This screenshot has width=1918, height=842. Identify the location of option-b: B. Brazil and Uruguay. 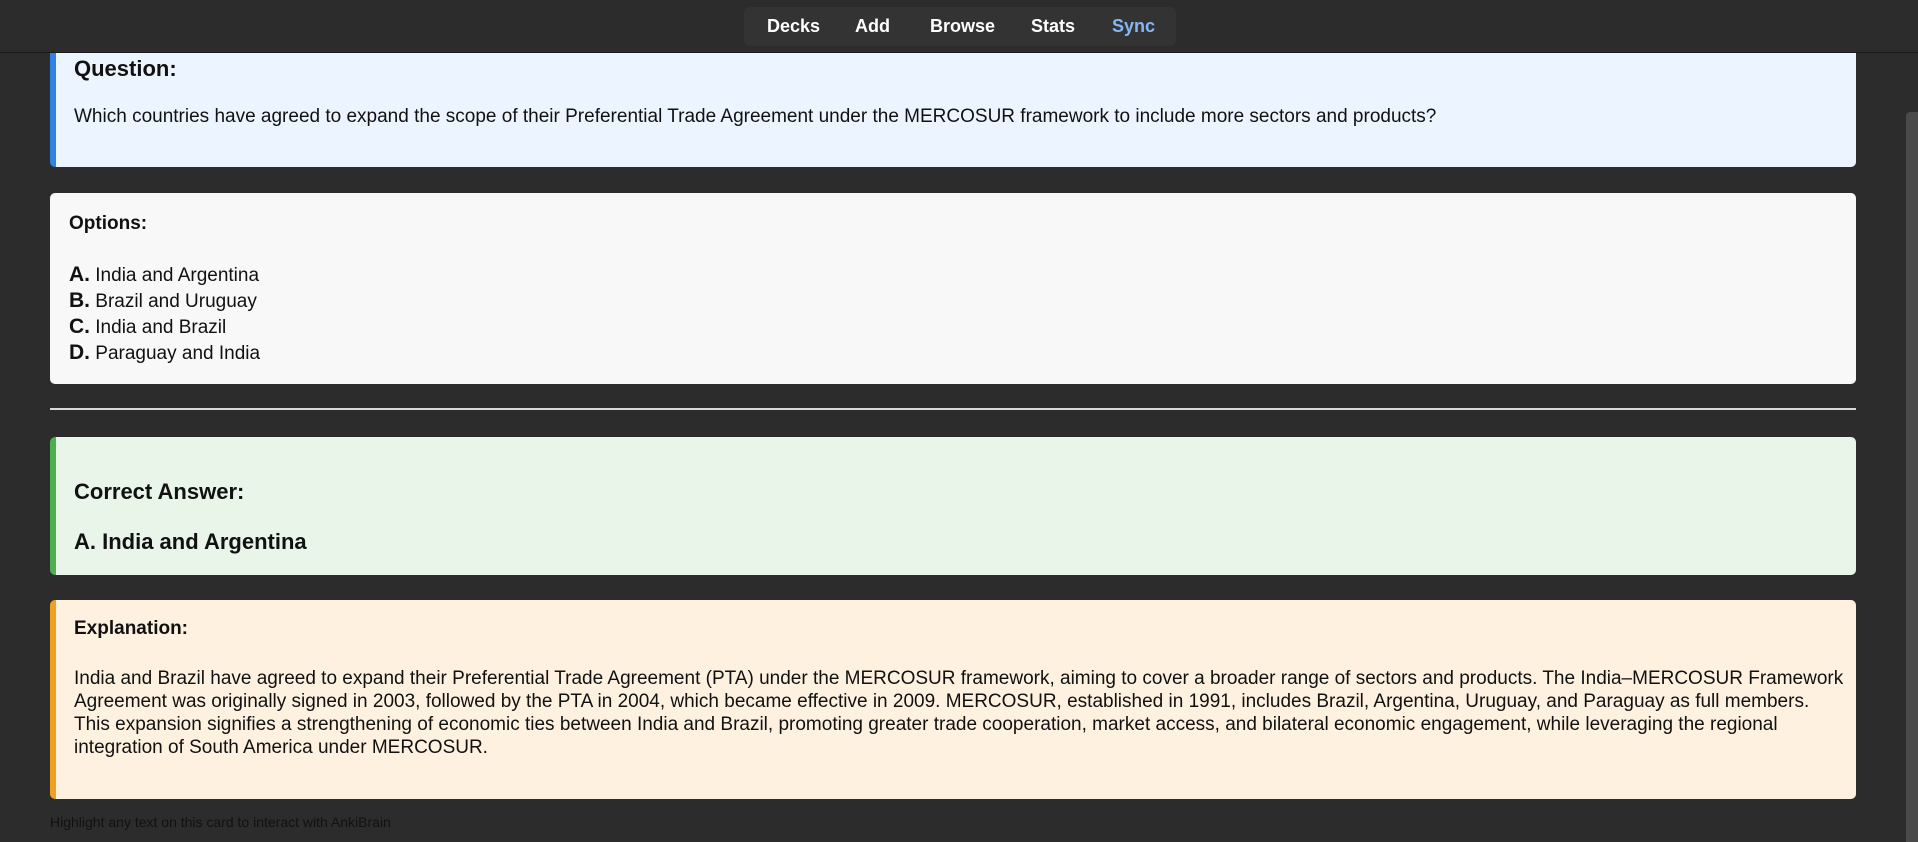
(164, 301).